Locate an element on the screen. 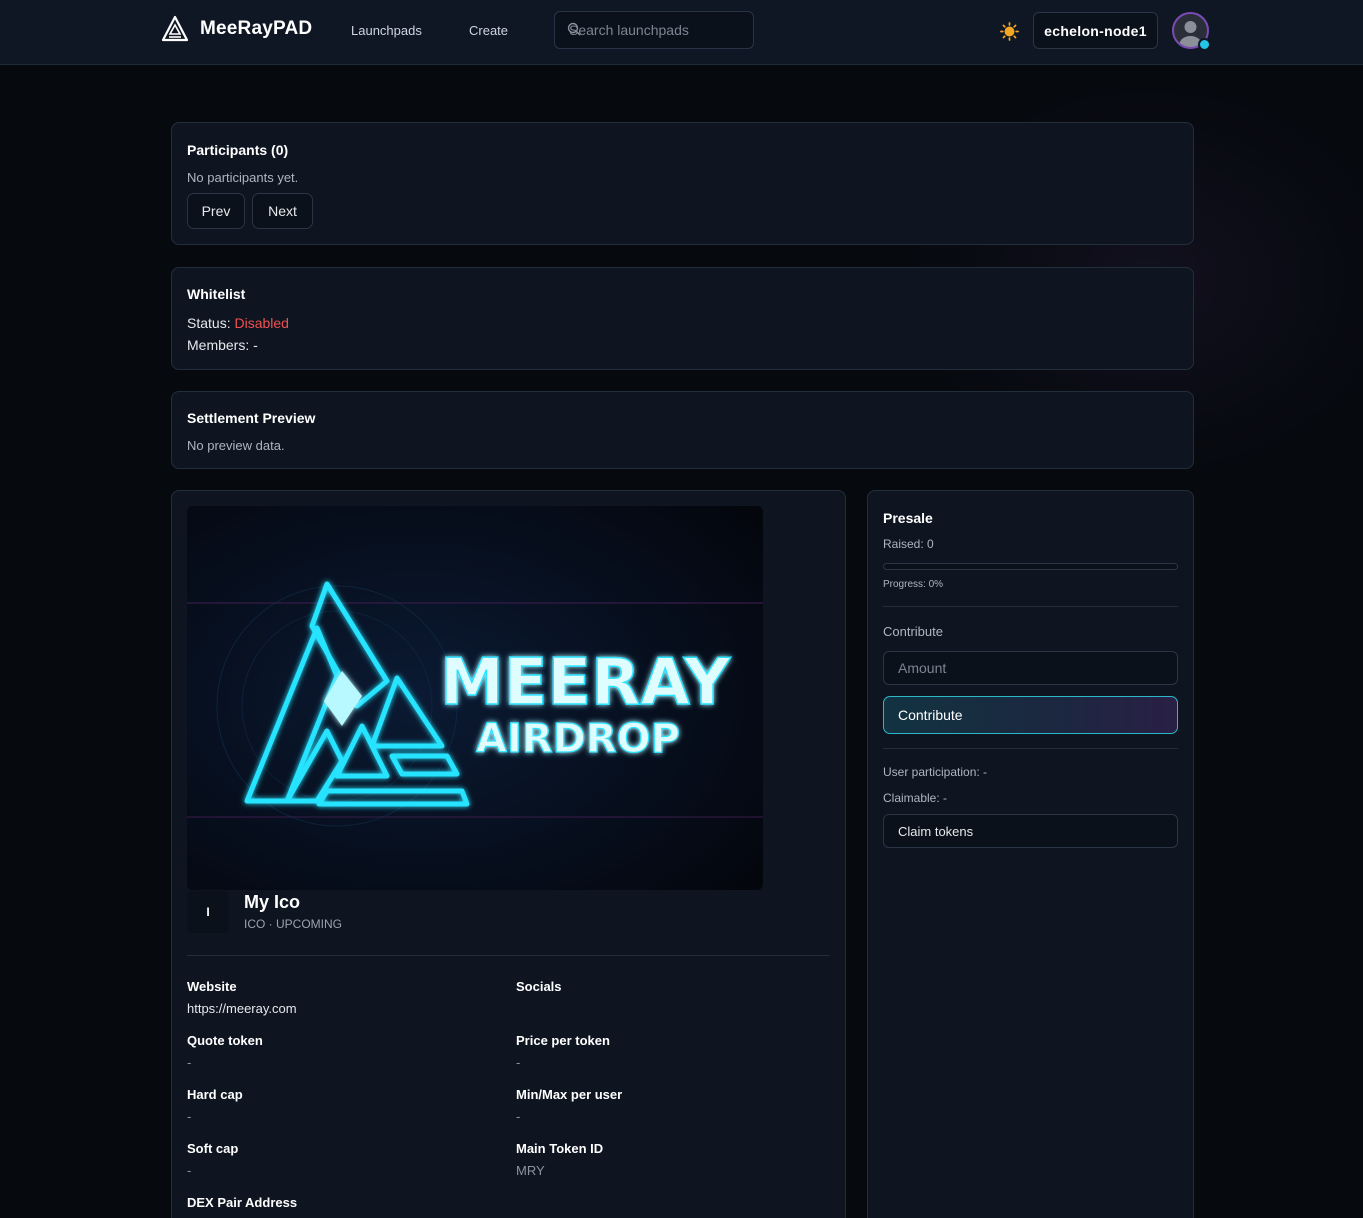 This screenshot has height=1218, width=1363. participants-empty-text: No participants yet. is located at coordinates (243, 177).